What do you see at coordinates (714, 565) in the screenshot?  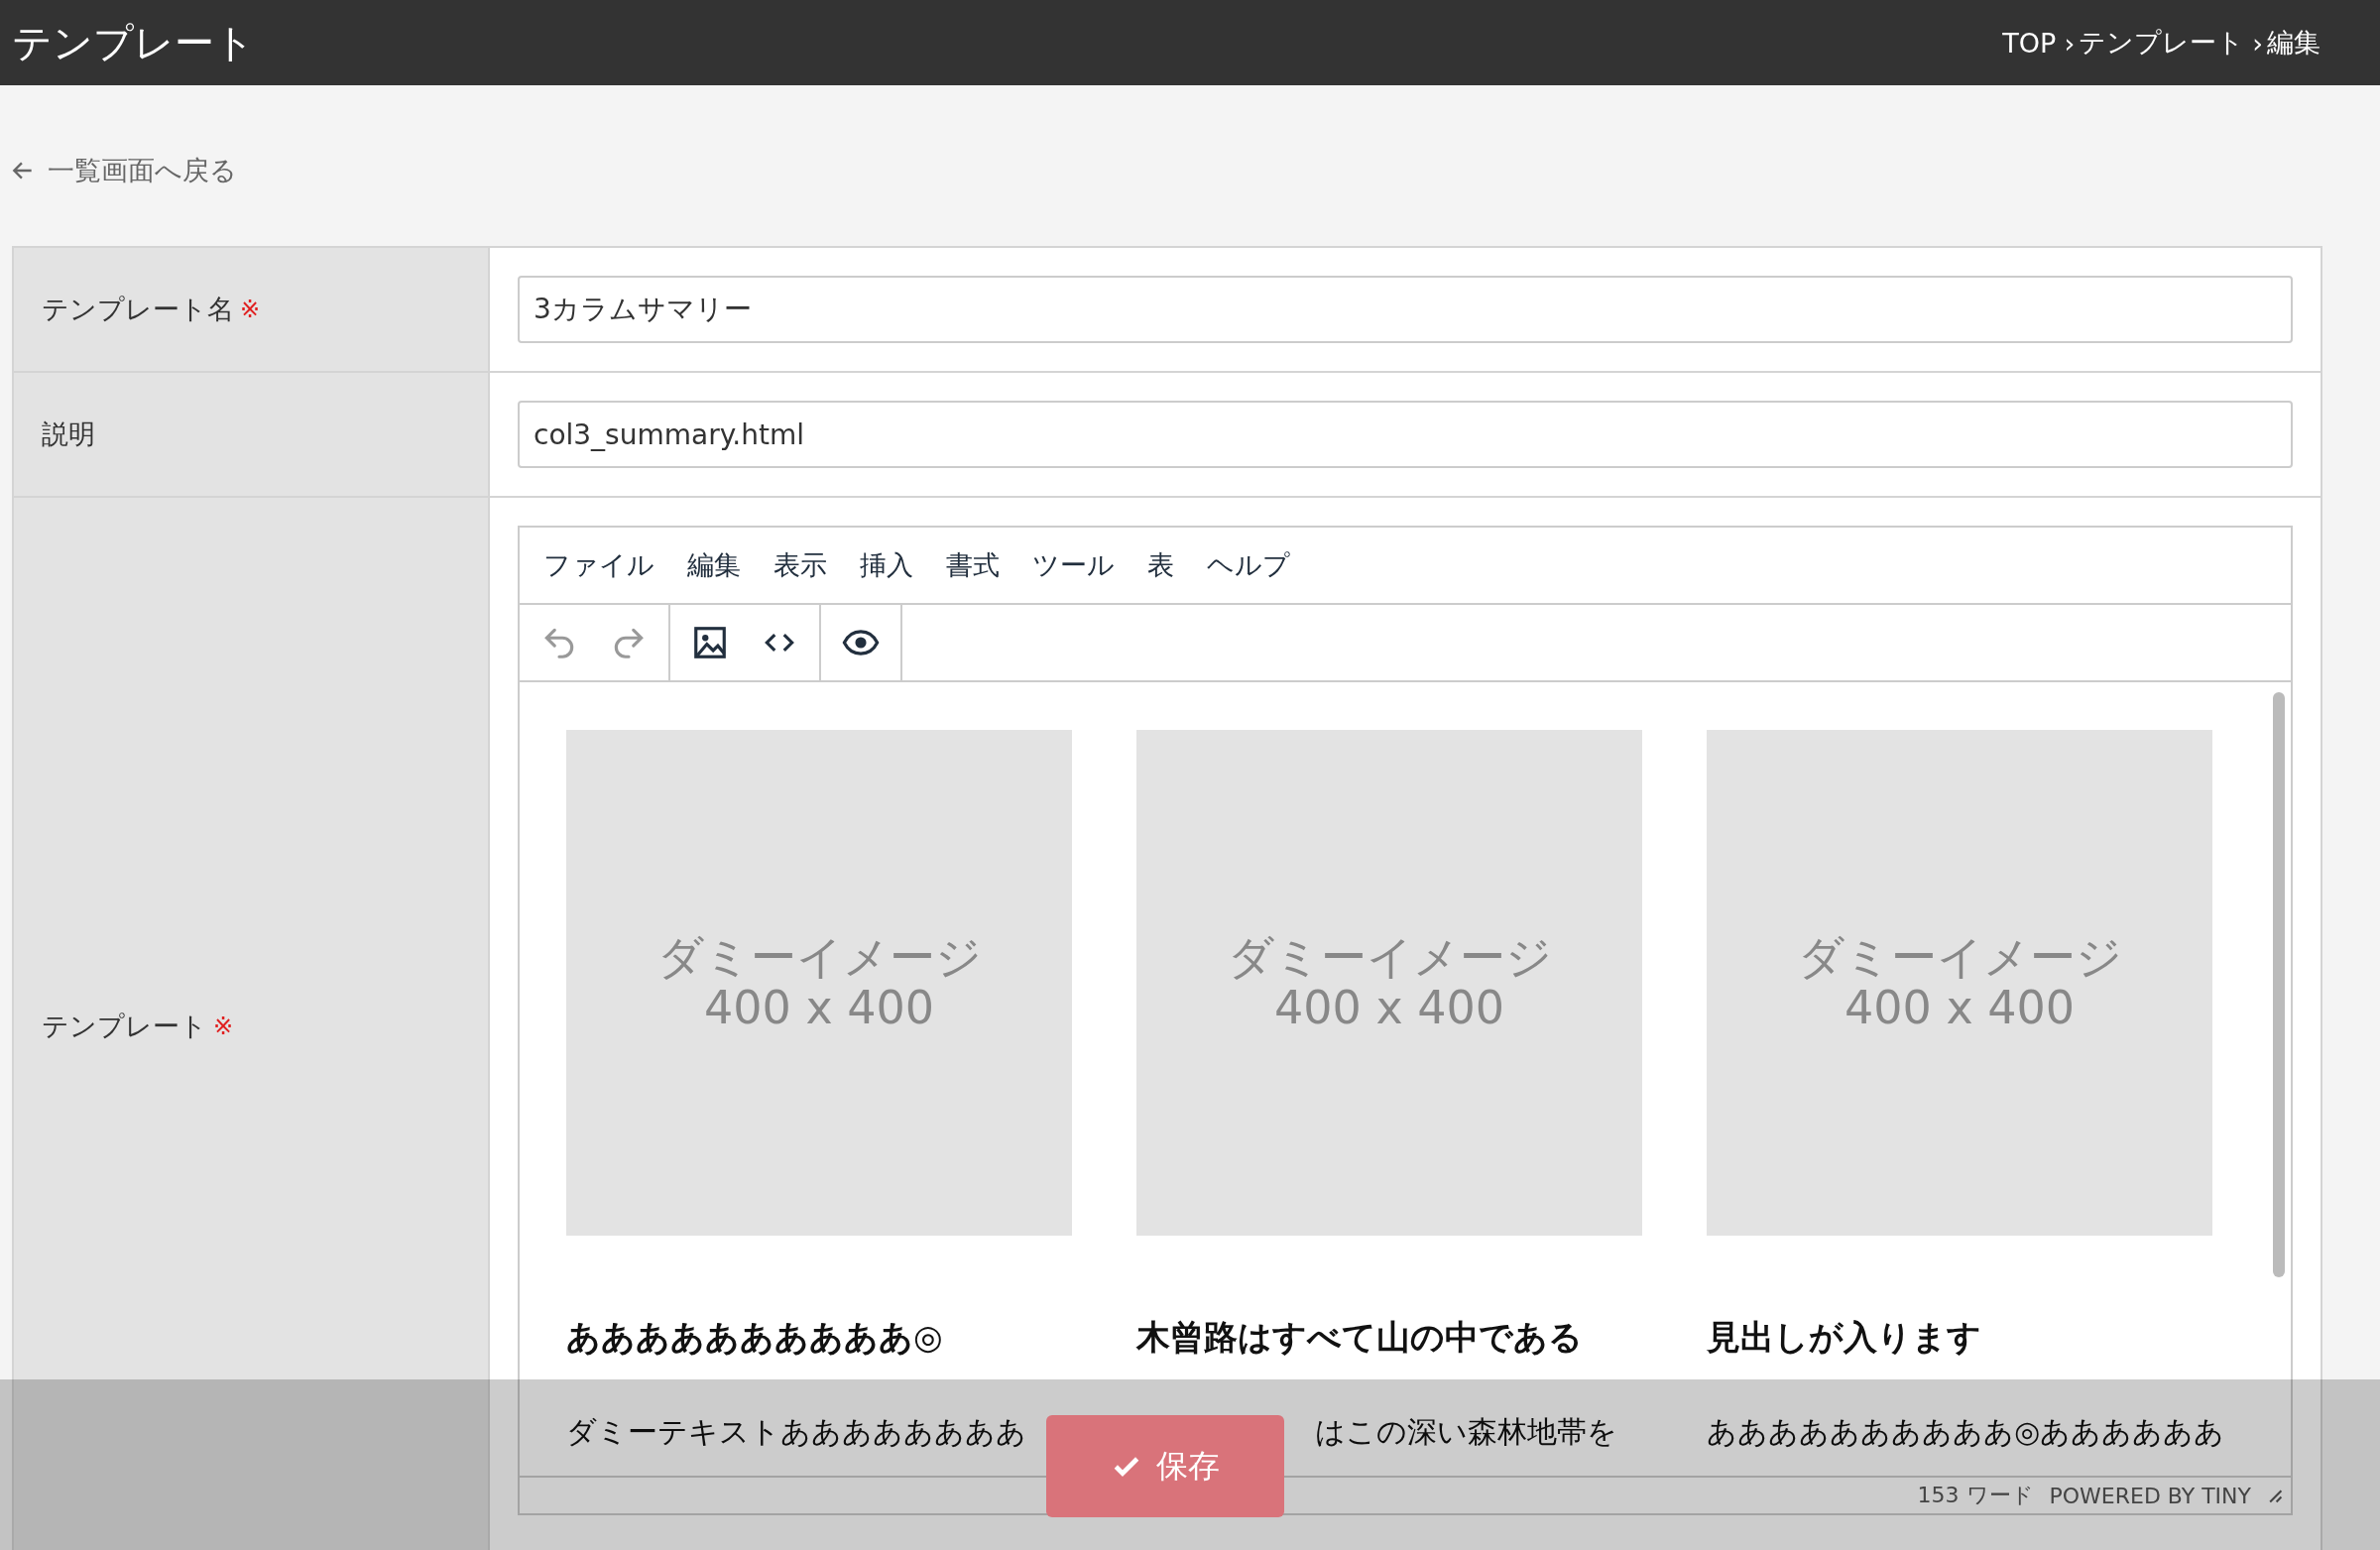 I see `menu-item: 編集` at bounding box center [714, 565].